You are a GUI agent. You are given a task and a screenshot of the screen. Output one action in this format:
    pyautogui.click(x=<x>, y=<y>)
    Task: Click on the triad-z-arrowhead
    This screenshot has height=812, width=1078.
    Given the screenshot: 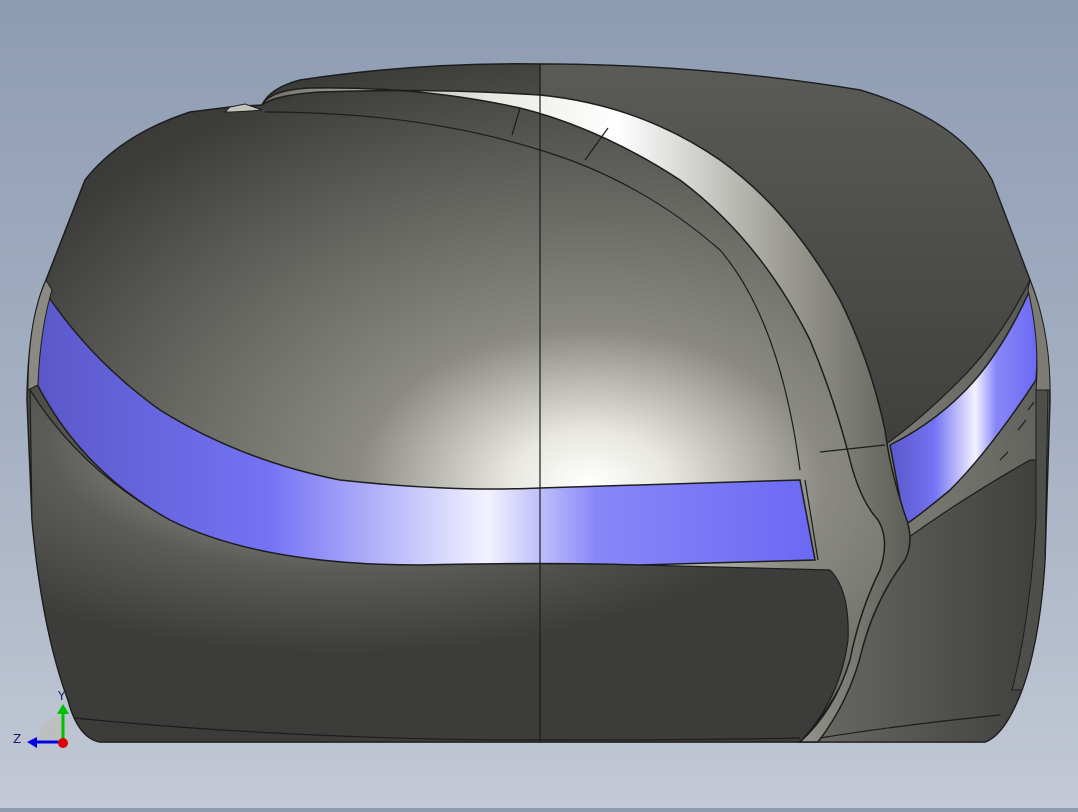 What is the action you would take?
    pyautogui.click(x=32, y=742)
    